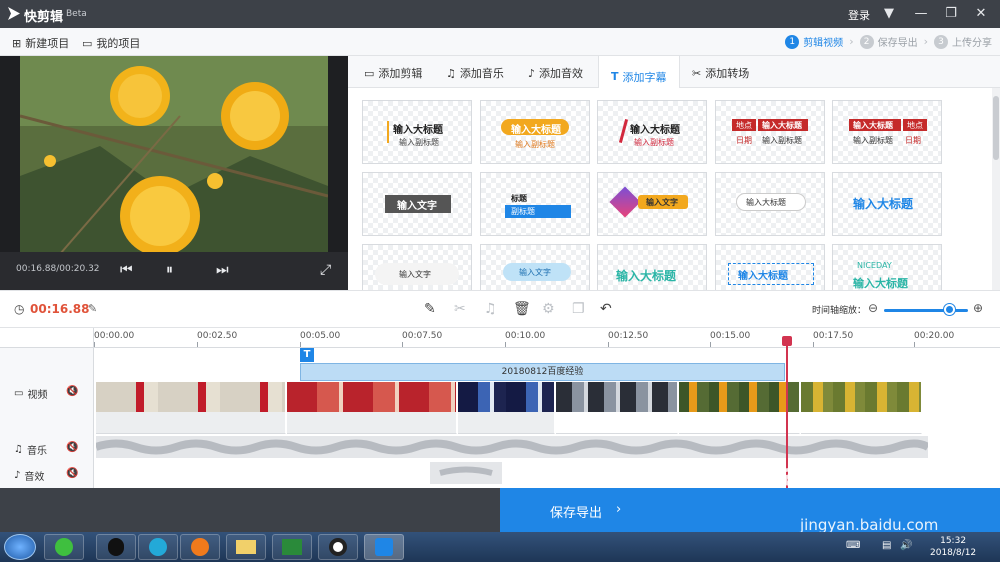 Image resolution: width=1000 pixels, height=562 pixels. Describe the element at coordinates (17, 475) in the screenshot. I see `sfx-track-icon: ♪` at that location.